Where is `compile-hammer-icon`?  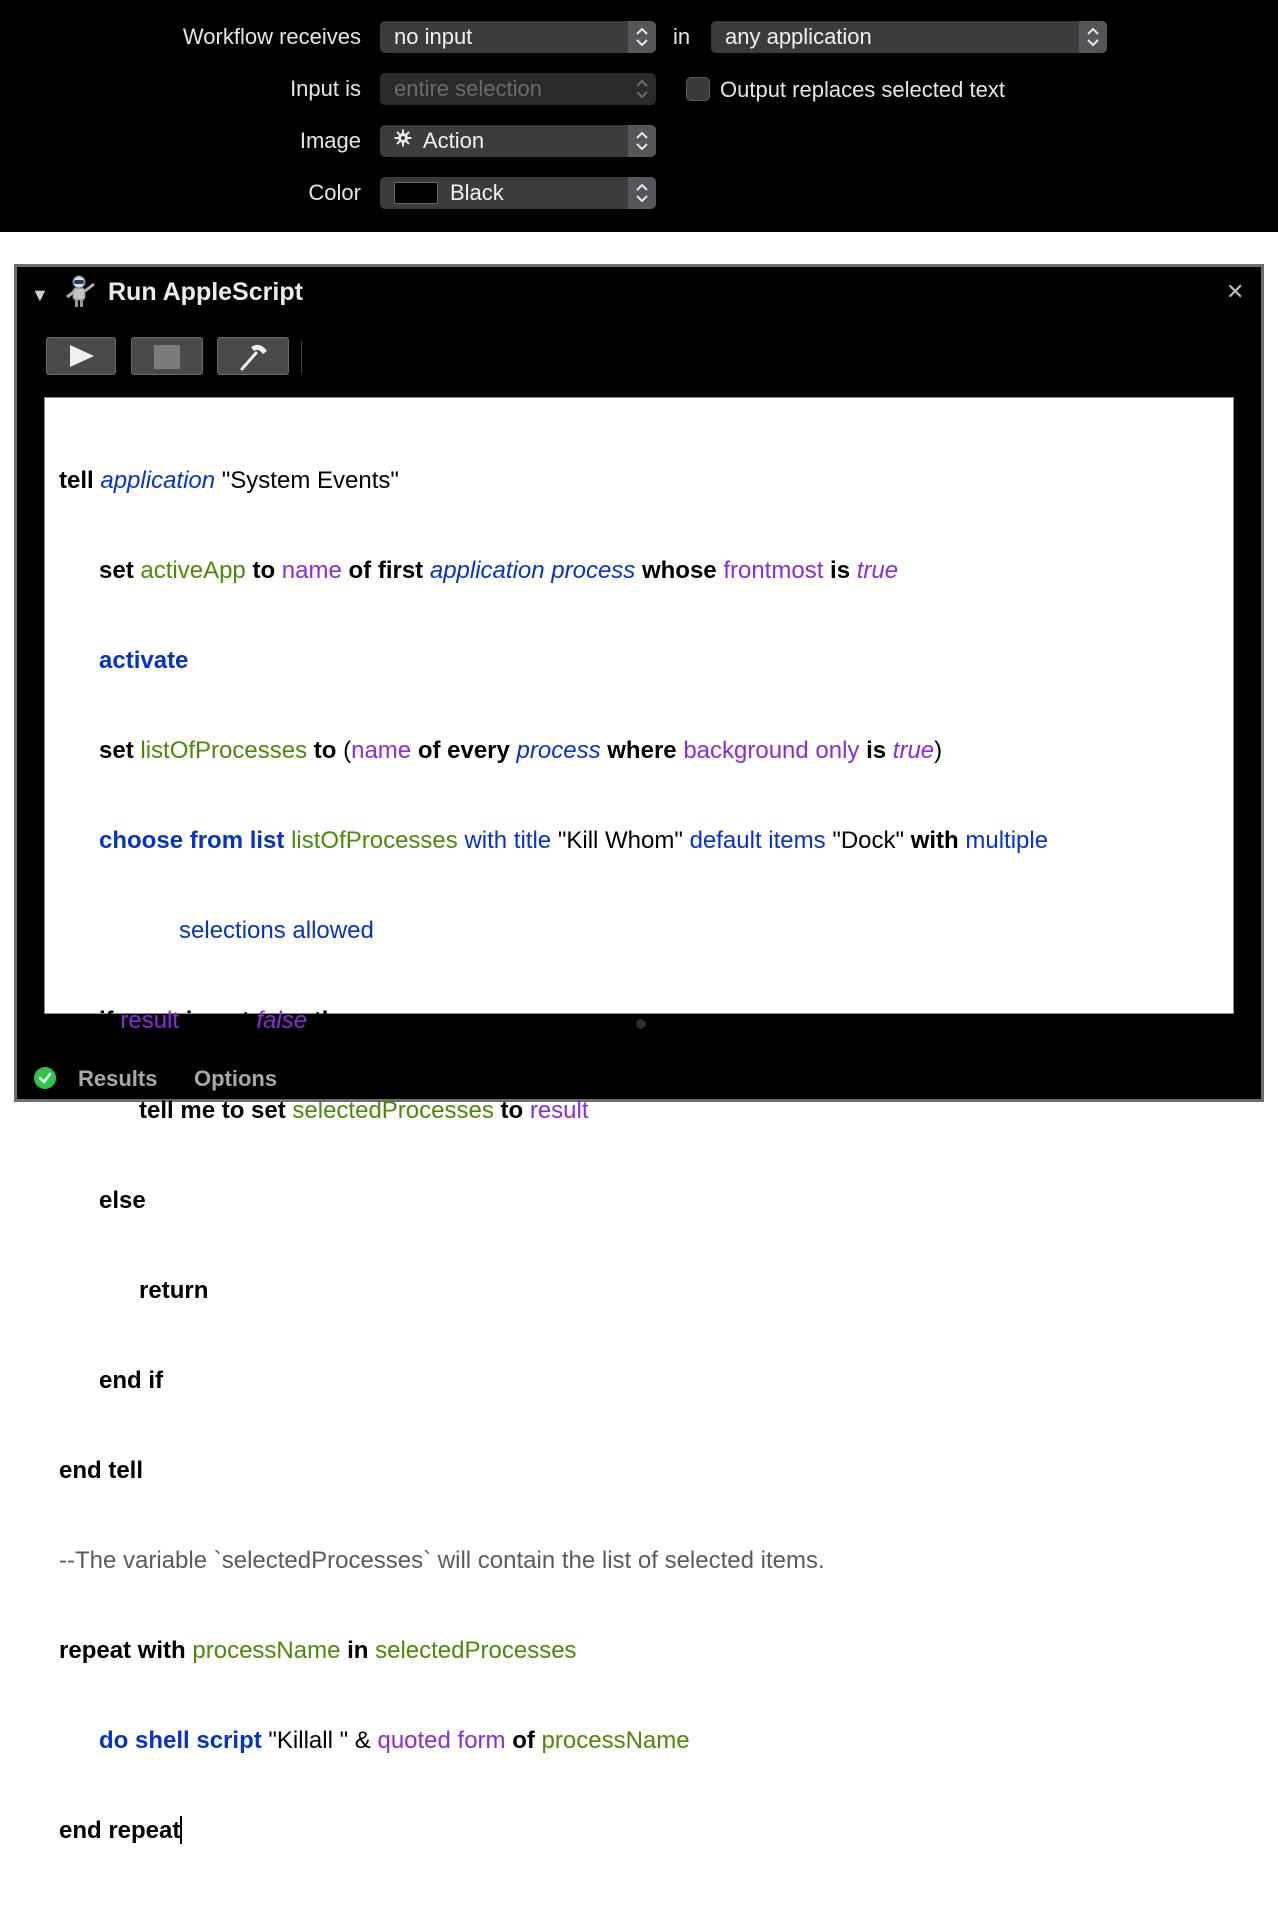 compile-hammer-icon is located at coordinates (253, 357).